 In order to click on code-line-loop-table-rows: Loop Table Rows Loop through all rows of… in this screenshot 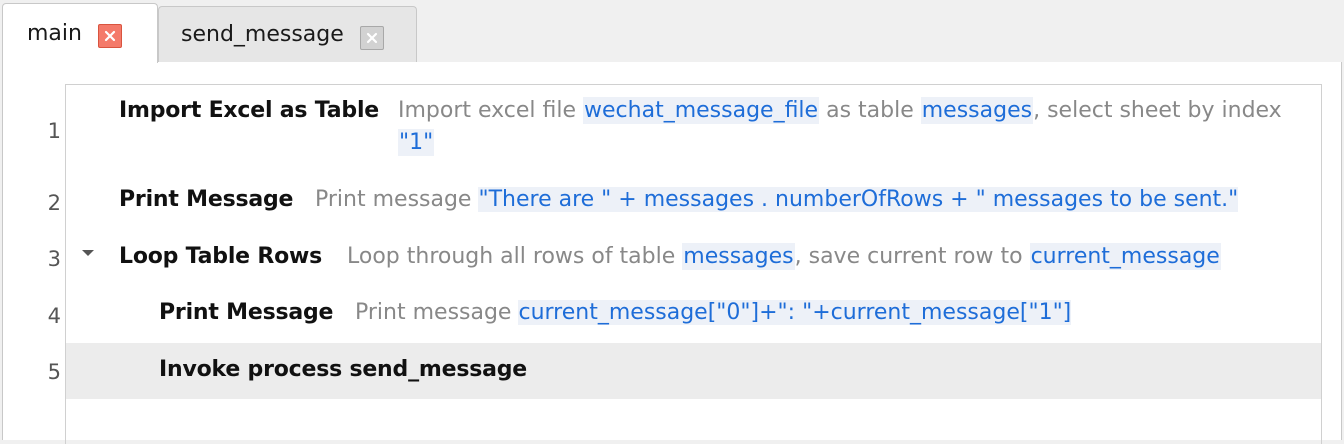, I will do `click(693, 258)`.